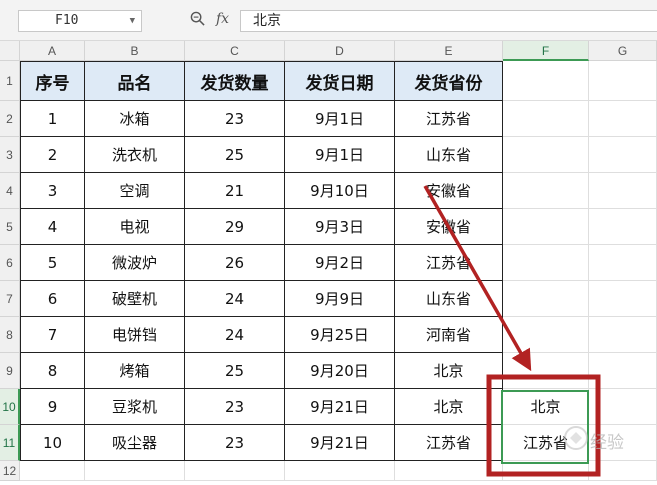 This screenshot has height=485, width=657. Describe the element at coordinates (132, 21) in the screenshot. I see `chevron-down-icon: ▼` at that location.